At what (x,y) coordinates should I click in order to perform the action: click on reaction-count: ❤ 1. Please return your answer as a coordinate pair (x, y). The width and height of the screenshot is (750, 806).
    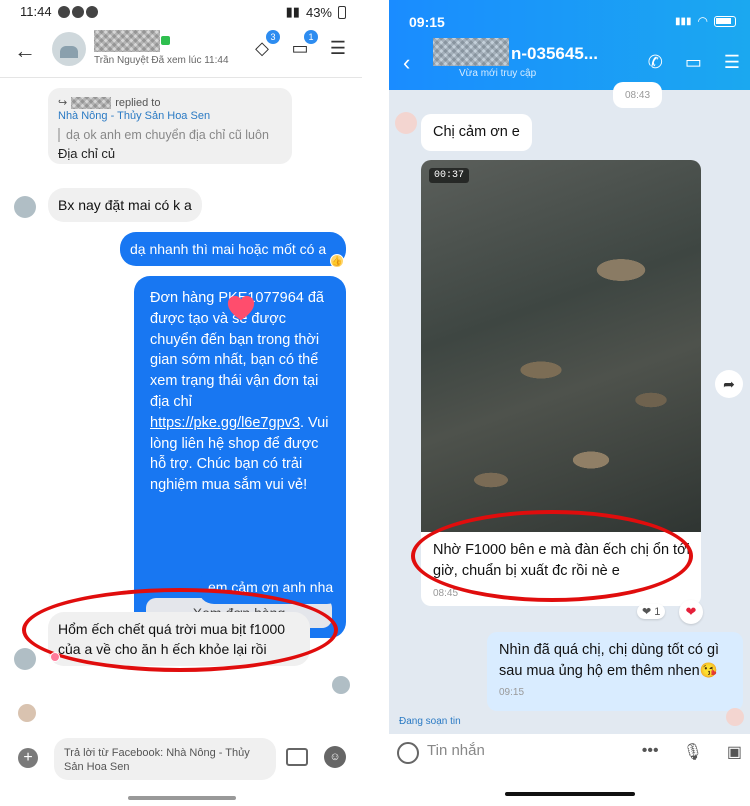
    Looking at the image, I should click on (651, 611).